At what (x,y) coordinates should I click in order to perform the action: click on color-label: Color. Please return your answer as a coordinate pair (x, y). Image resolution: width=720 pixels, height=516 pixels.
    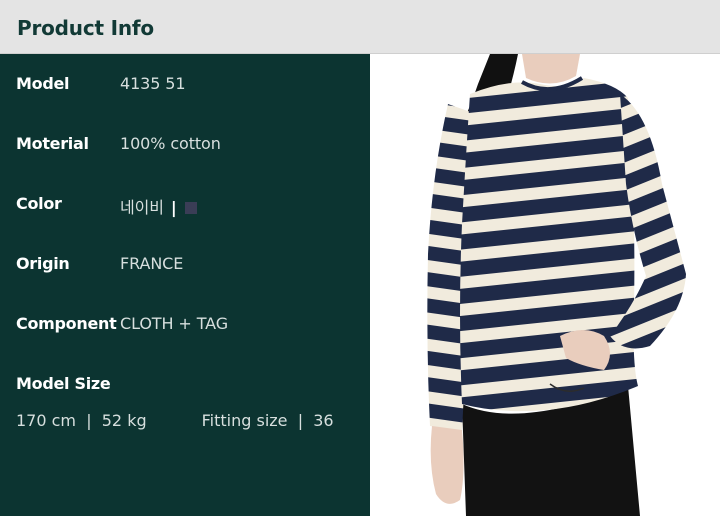
    Looking at the image, I should click on (39, 203).